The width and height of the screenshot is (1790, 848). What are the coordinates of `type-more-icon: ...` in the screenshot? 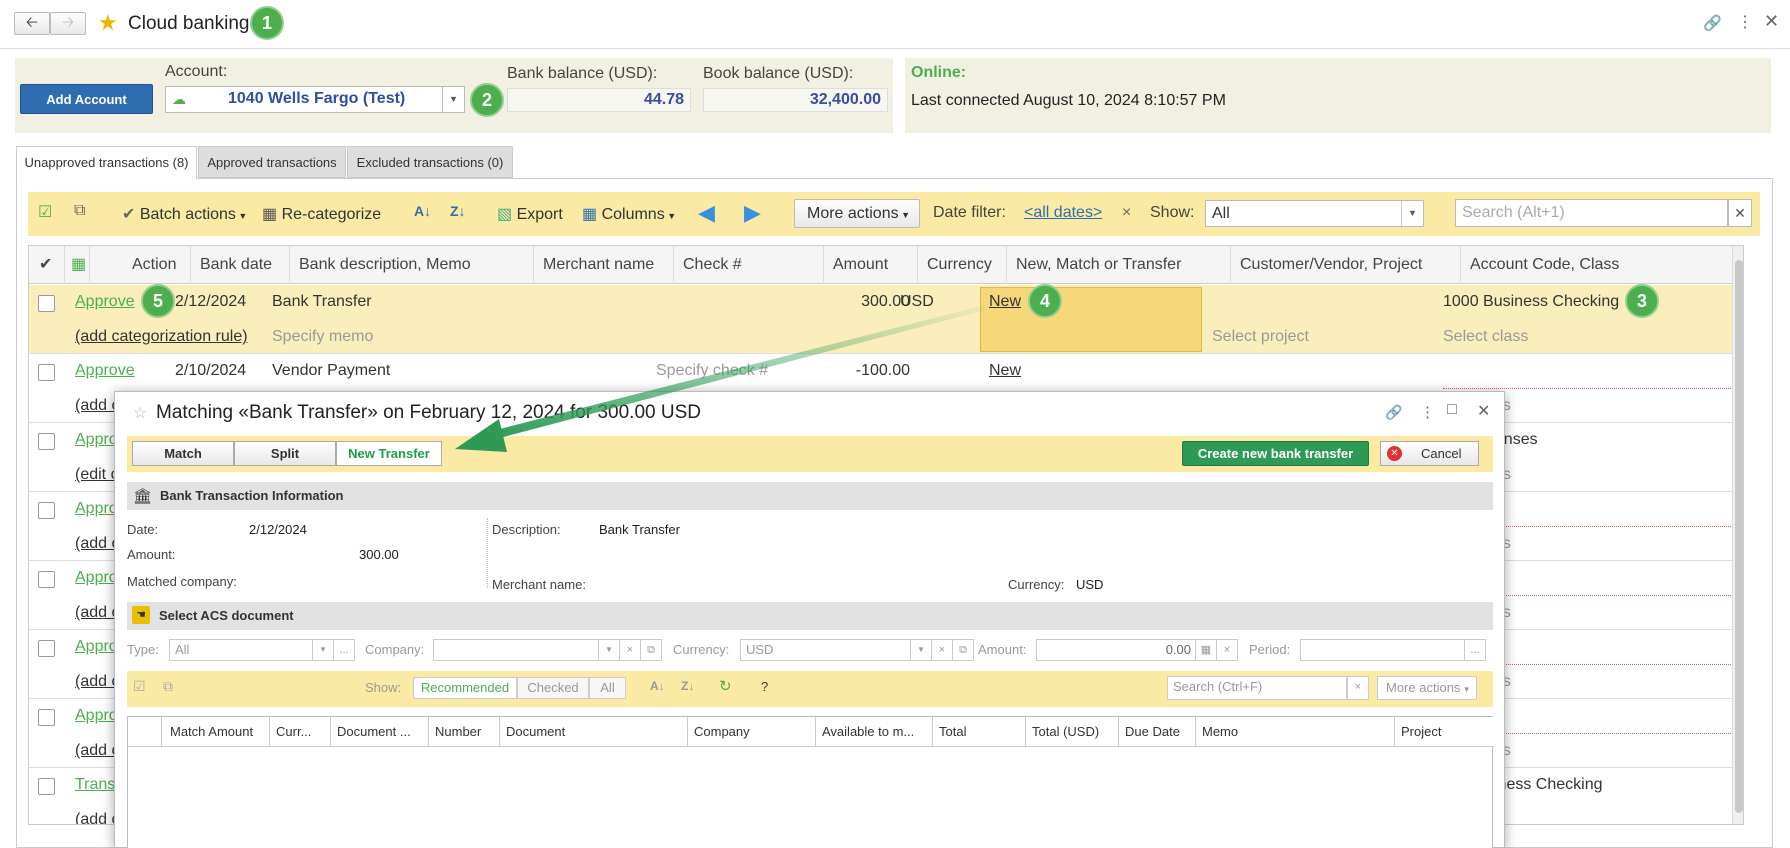 It's located at (344, 650).